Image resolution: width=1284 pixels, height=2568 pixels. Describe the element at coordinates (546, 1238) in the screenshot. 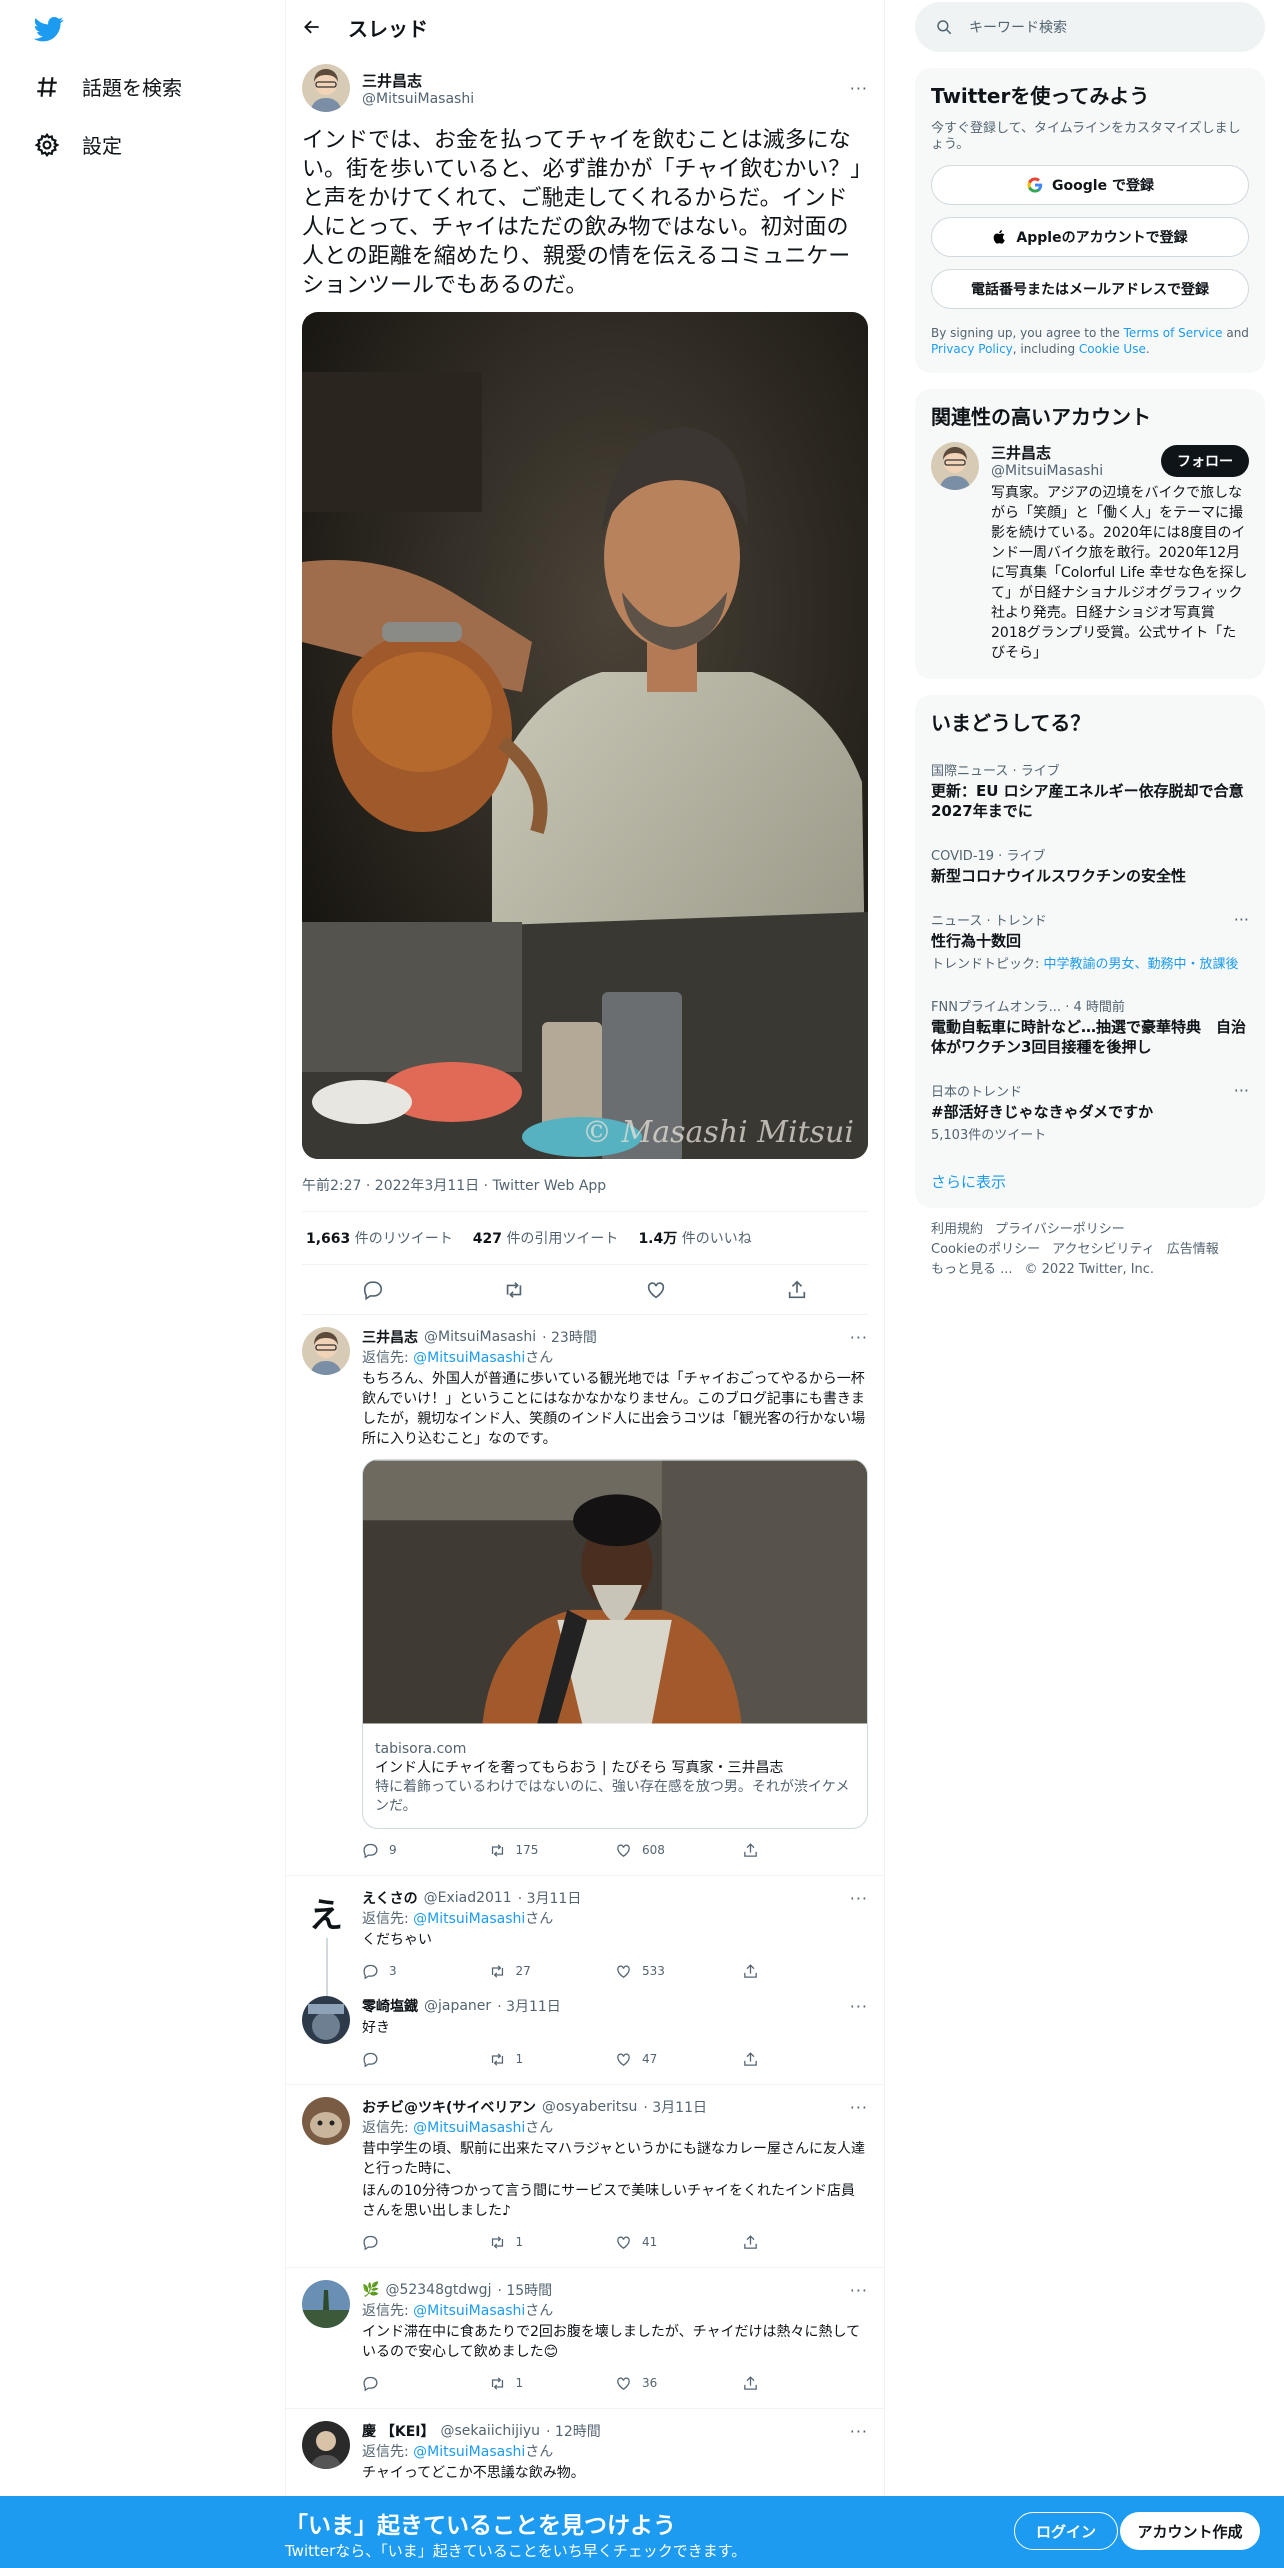

I see `quote-count: 427 件の引用ツイート` at that location.